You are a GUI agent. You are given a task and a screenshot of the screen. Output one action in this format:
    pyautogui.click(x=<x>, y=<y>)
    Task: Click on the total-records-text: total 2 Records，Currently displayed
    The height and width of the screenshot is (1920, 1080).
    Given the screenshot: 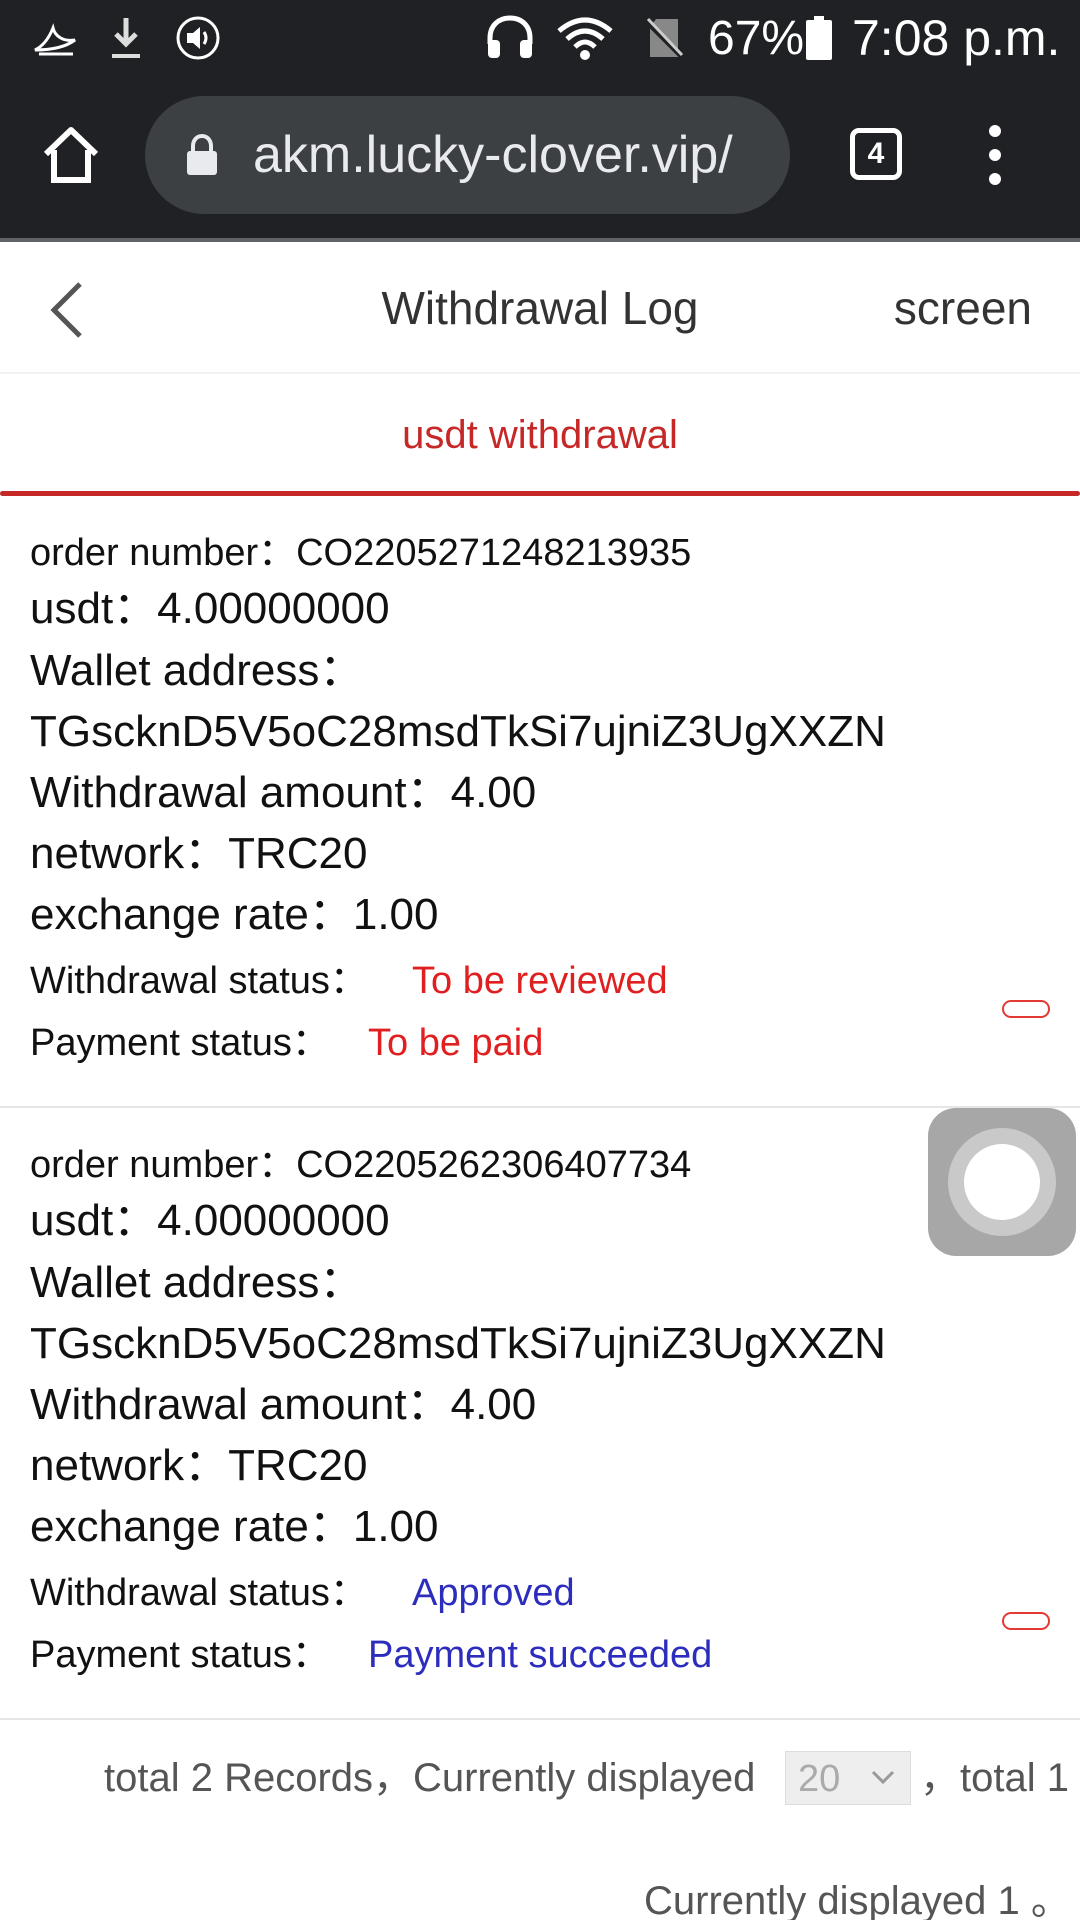 What is the action you would take?
    pyautogui.click(x=430, y=1778)
    